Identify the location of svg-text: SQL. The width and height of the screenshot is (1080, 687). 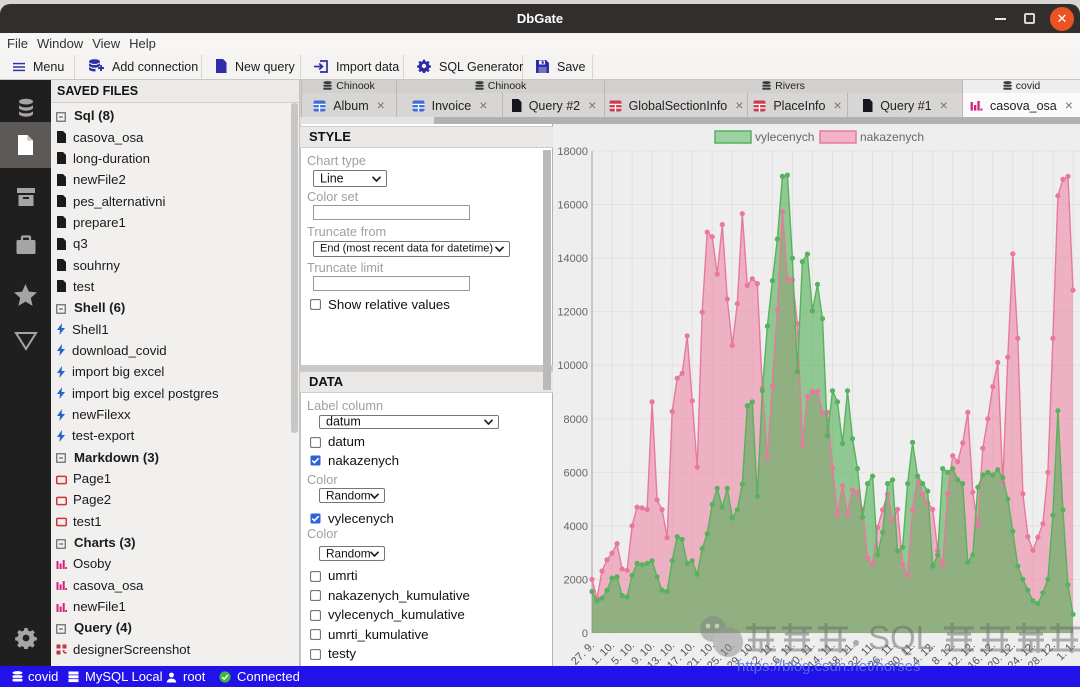
(901, 637).